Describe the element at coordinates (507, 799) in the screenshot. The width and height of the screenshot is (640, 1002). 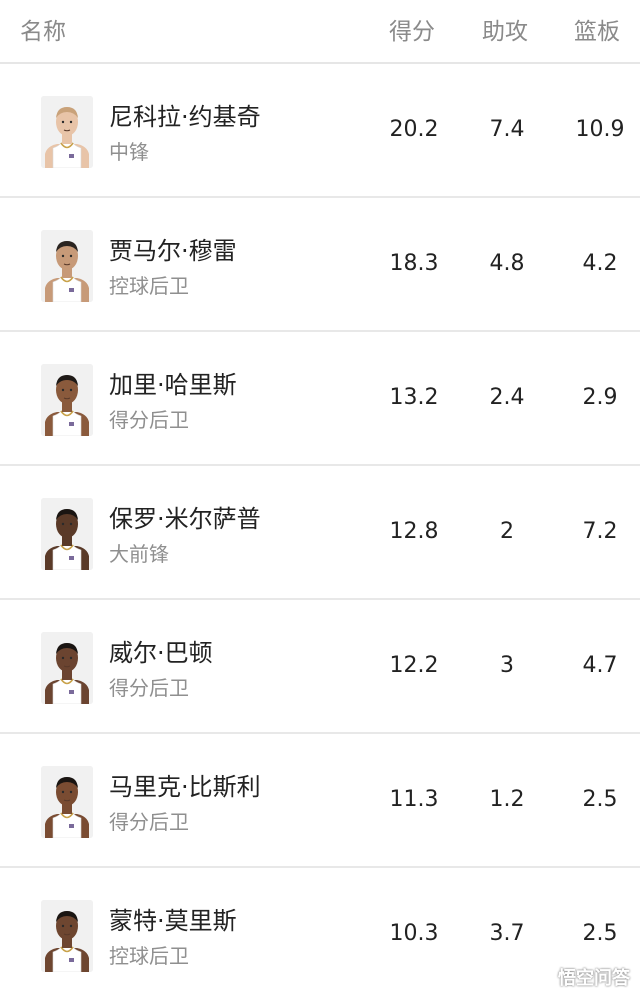
I see `player-assists: 1.2` at that location.